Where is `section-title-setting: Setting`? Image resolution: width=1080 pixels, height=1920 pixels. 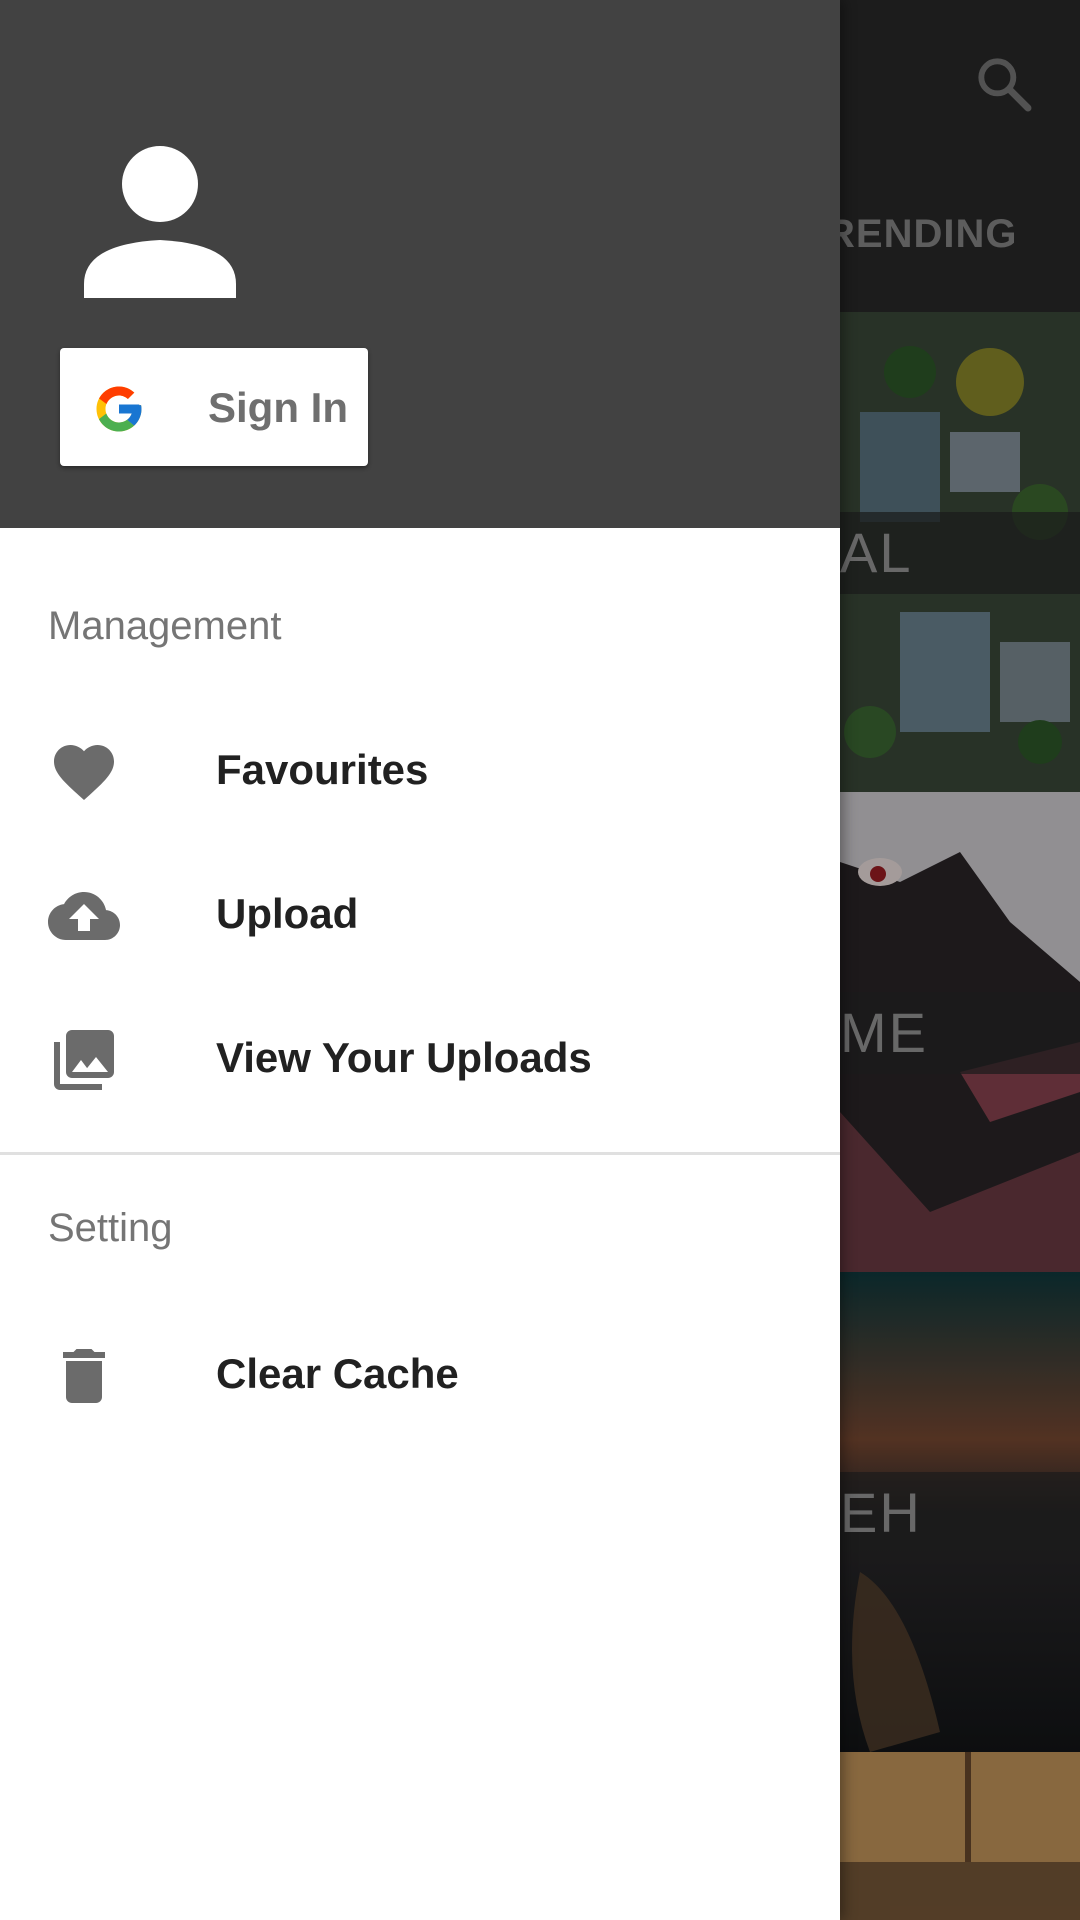
section-title-setting: Setting is located at coordinates (110, 1228).